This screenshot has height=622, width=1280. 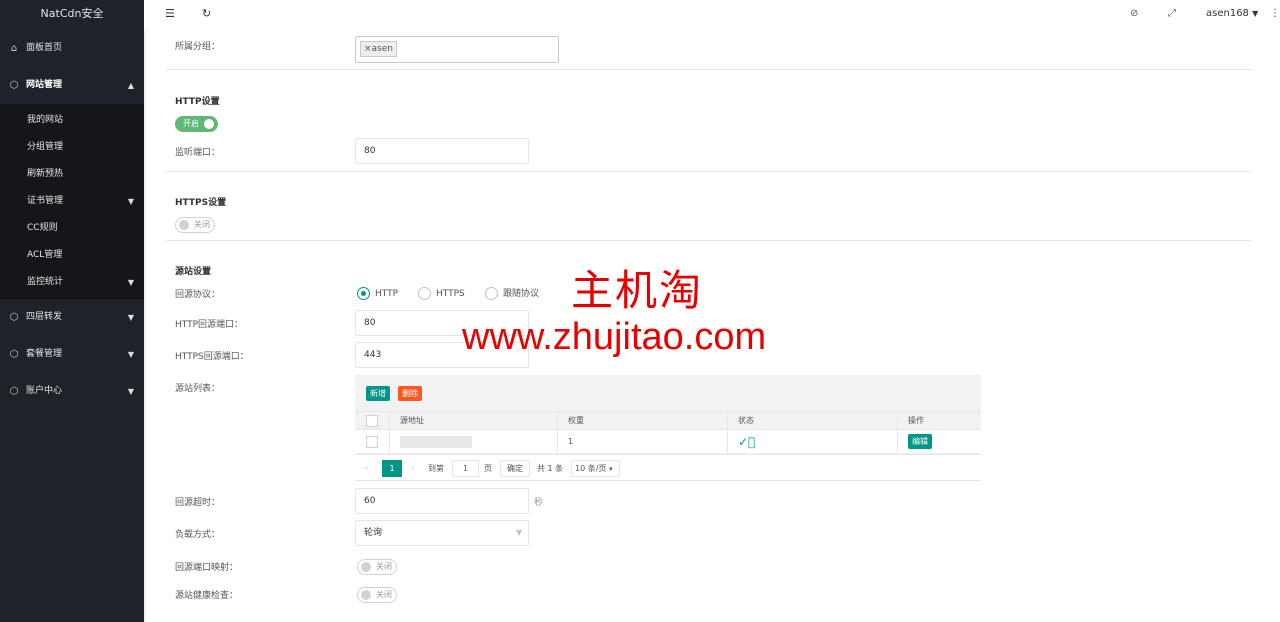 What do you see at coordinates (637, 290) in the screenshot?
I see `watermark-text: 主机淘` at bounding box center [637, 290].